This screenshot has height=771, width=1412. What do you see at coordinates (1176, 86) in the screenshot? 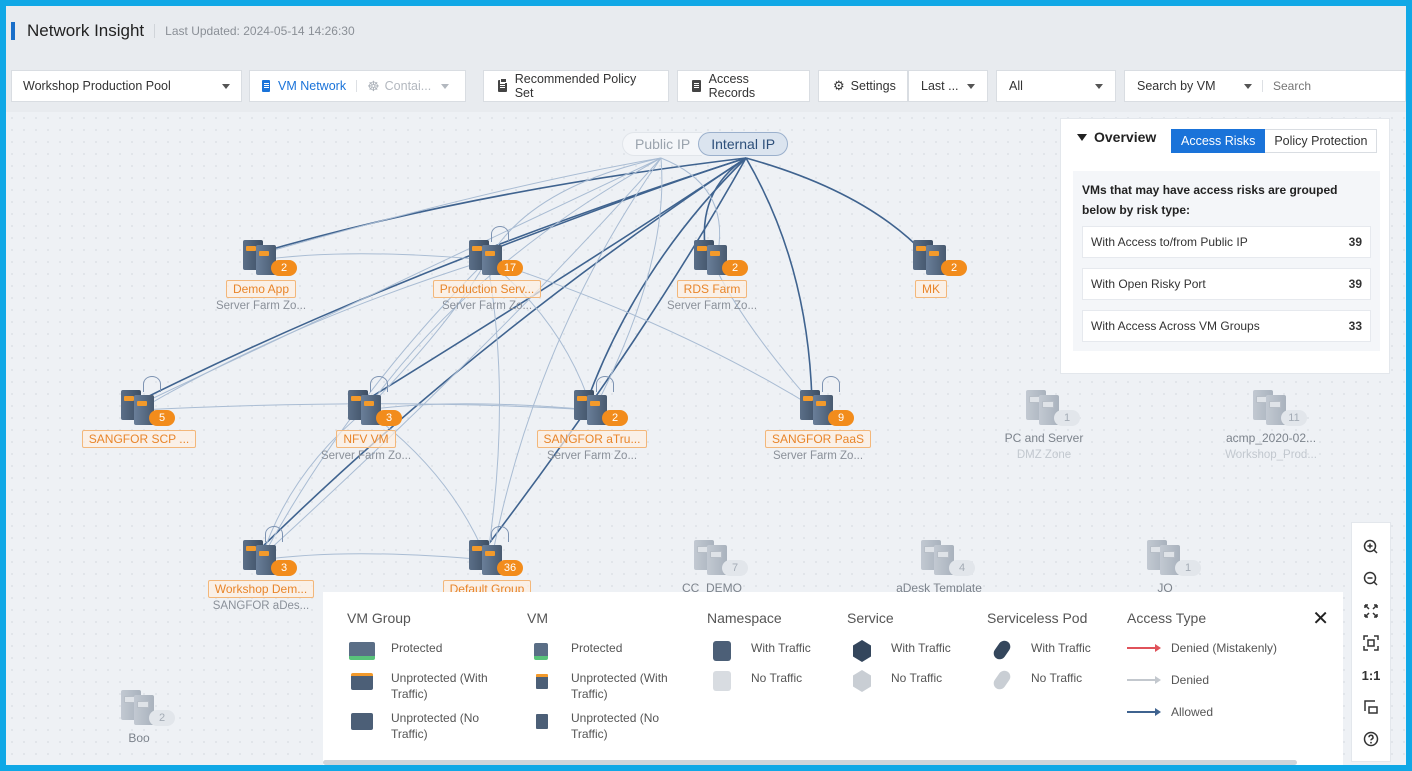
I see `search-by-value: Search by VM` at bounding box center [1176, 86].